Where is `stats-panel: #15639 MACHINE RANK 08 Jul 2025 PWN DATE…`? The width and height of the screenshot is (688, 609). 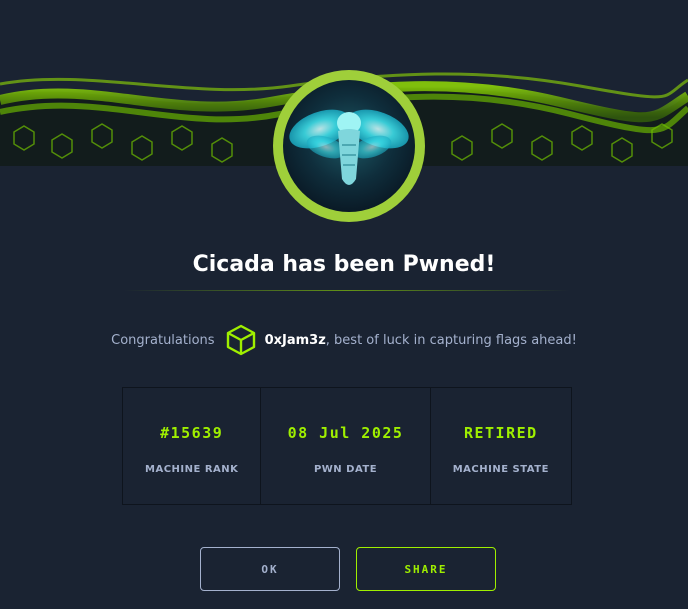
stats-panel: #15639 MACHINE RANK 08 Jul 2025 PWN DATE… is located at coordinates (347, 446).